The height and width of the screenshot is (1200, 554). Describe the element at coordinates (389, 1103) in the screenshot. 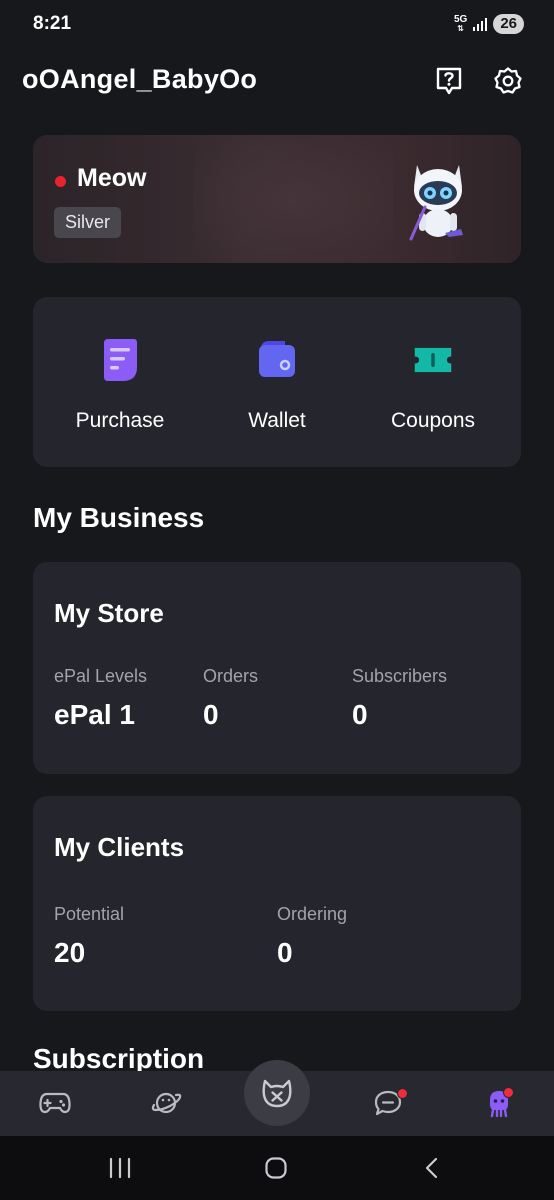

I see `nav-messages` at that location.